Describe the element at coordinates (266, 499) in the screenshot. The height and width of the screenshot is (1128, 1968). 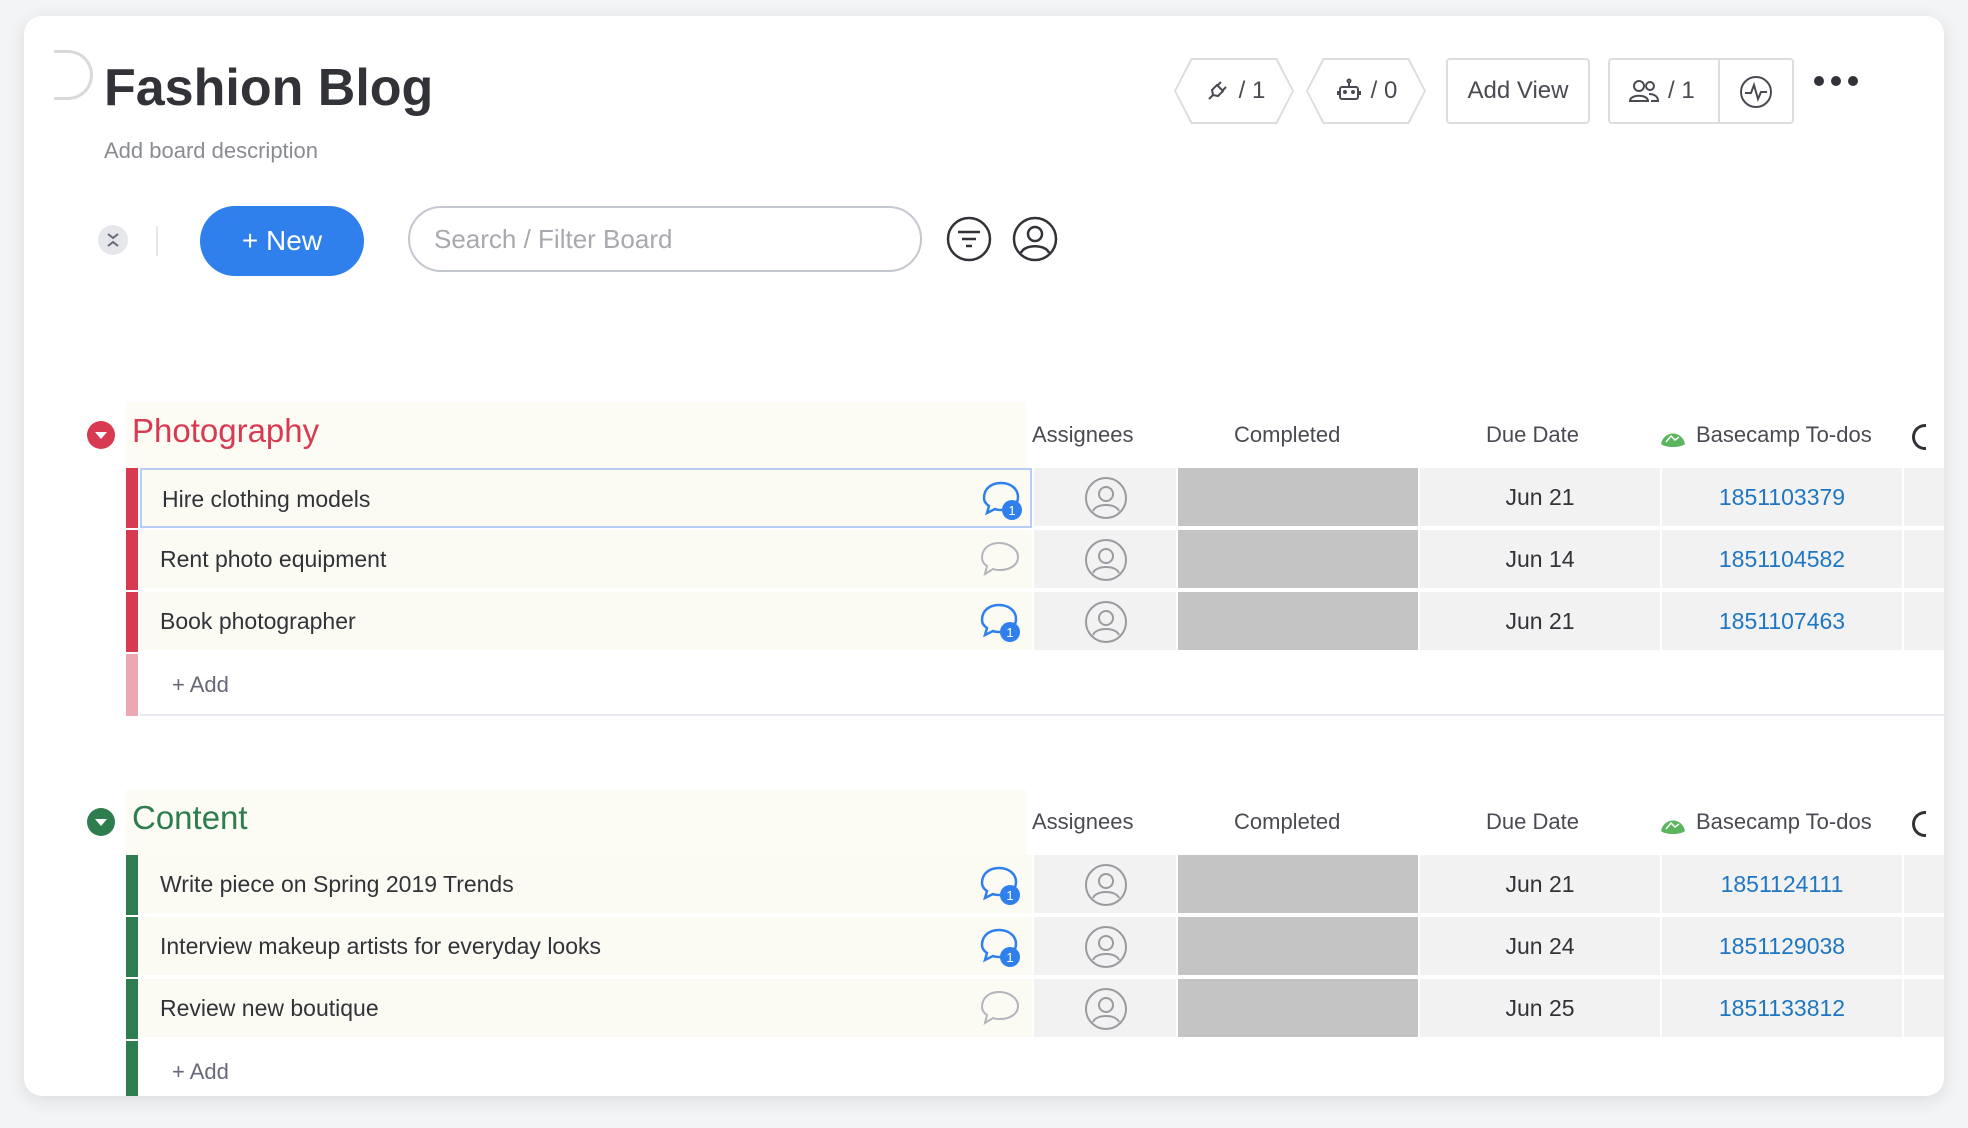
I see `item-name: Hire clothing models` at that location.